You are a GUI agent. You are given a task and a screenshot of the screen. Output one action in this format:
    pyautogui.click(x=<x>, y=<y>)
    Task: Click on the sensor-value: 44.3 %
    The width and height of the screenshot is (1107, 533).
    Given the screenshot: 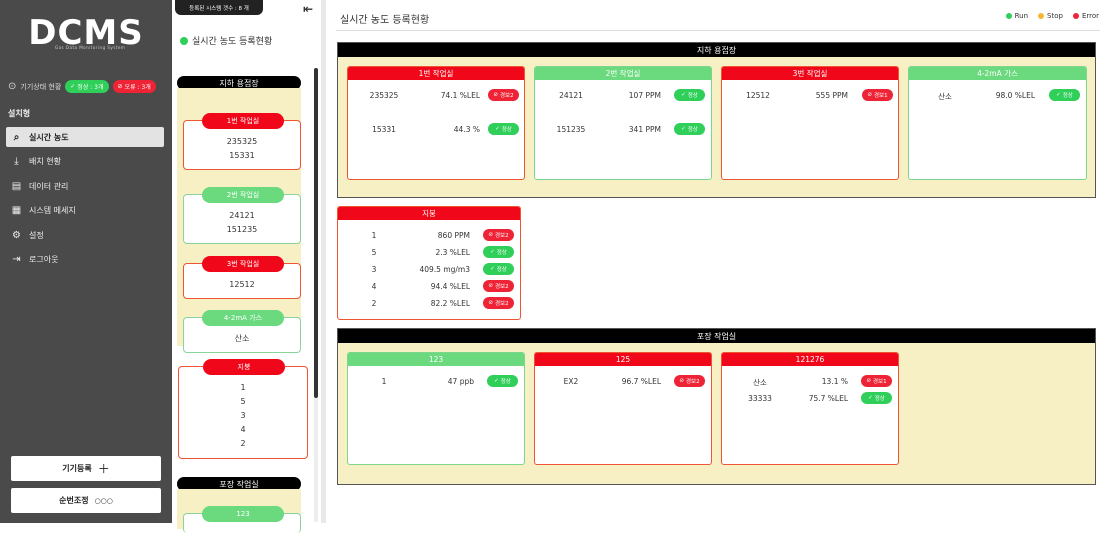 What is the action you would take?
    pyautogui.click(x=466, y=129)
    